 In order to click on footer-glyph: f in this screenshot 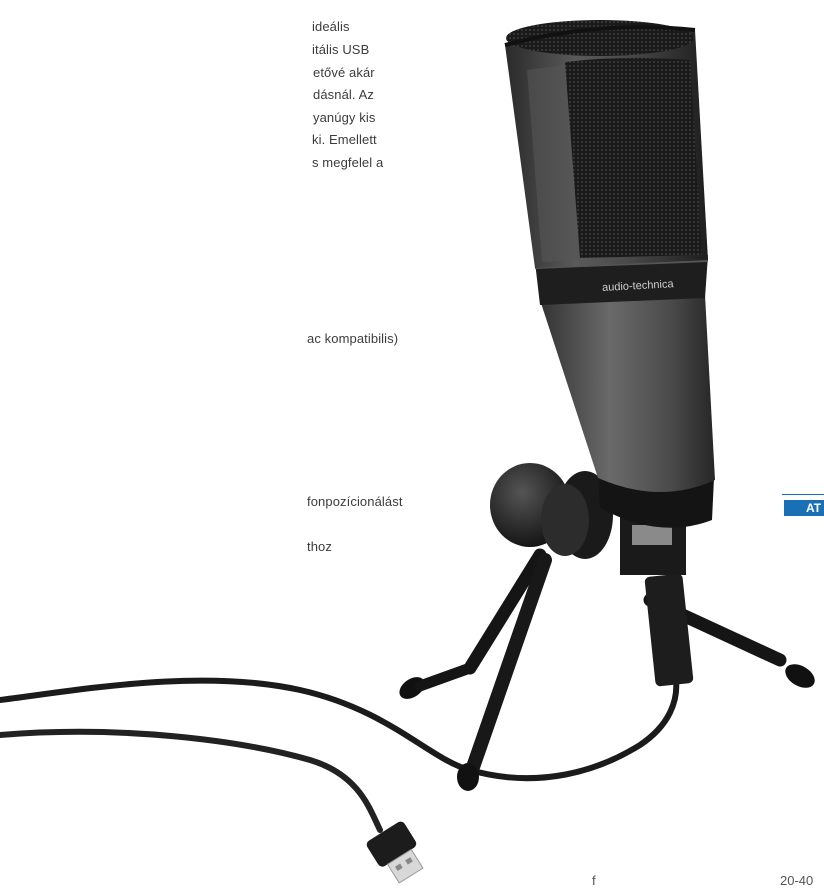, I will do `click(594, 880)`.